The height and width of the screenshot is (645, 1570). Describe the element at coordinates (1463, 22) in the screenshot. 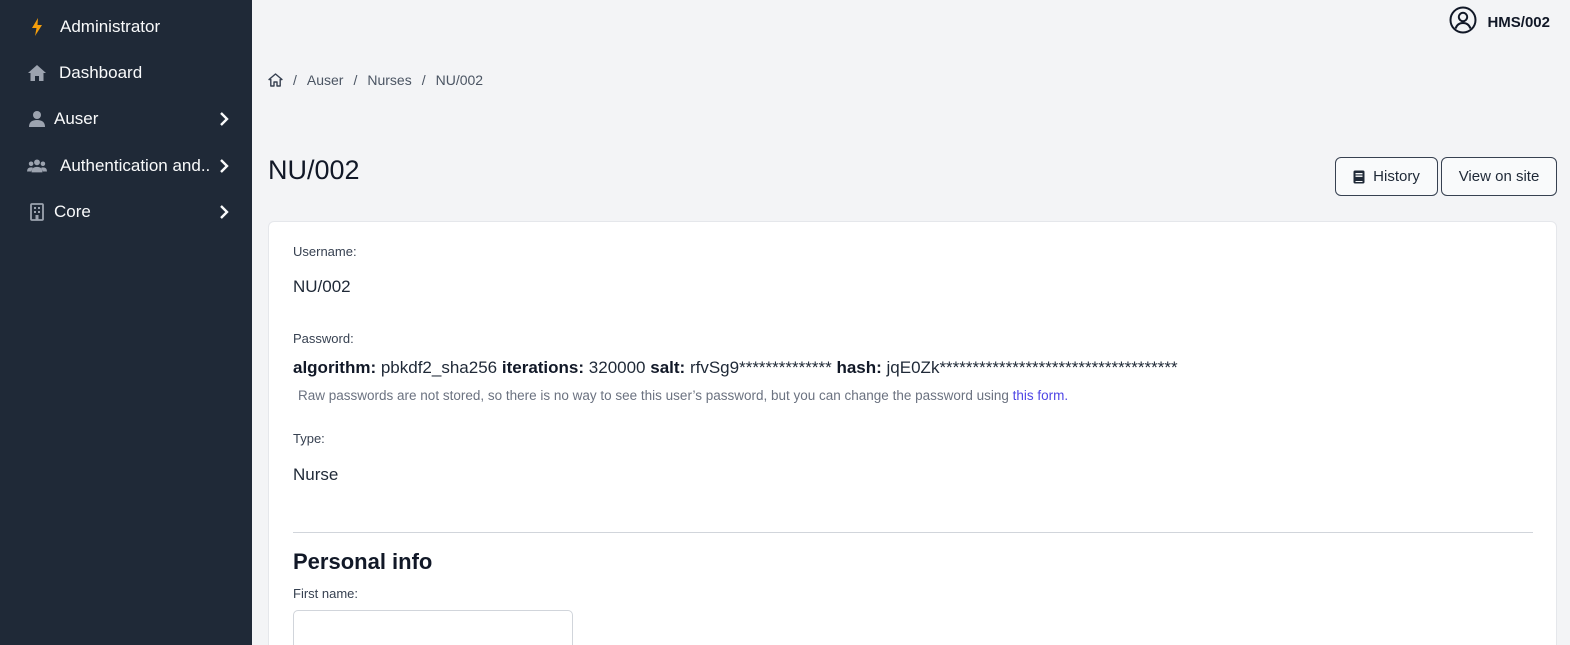

I see `user-circle-icon` at that location.